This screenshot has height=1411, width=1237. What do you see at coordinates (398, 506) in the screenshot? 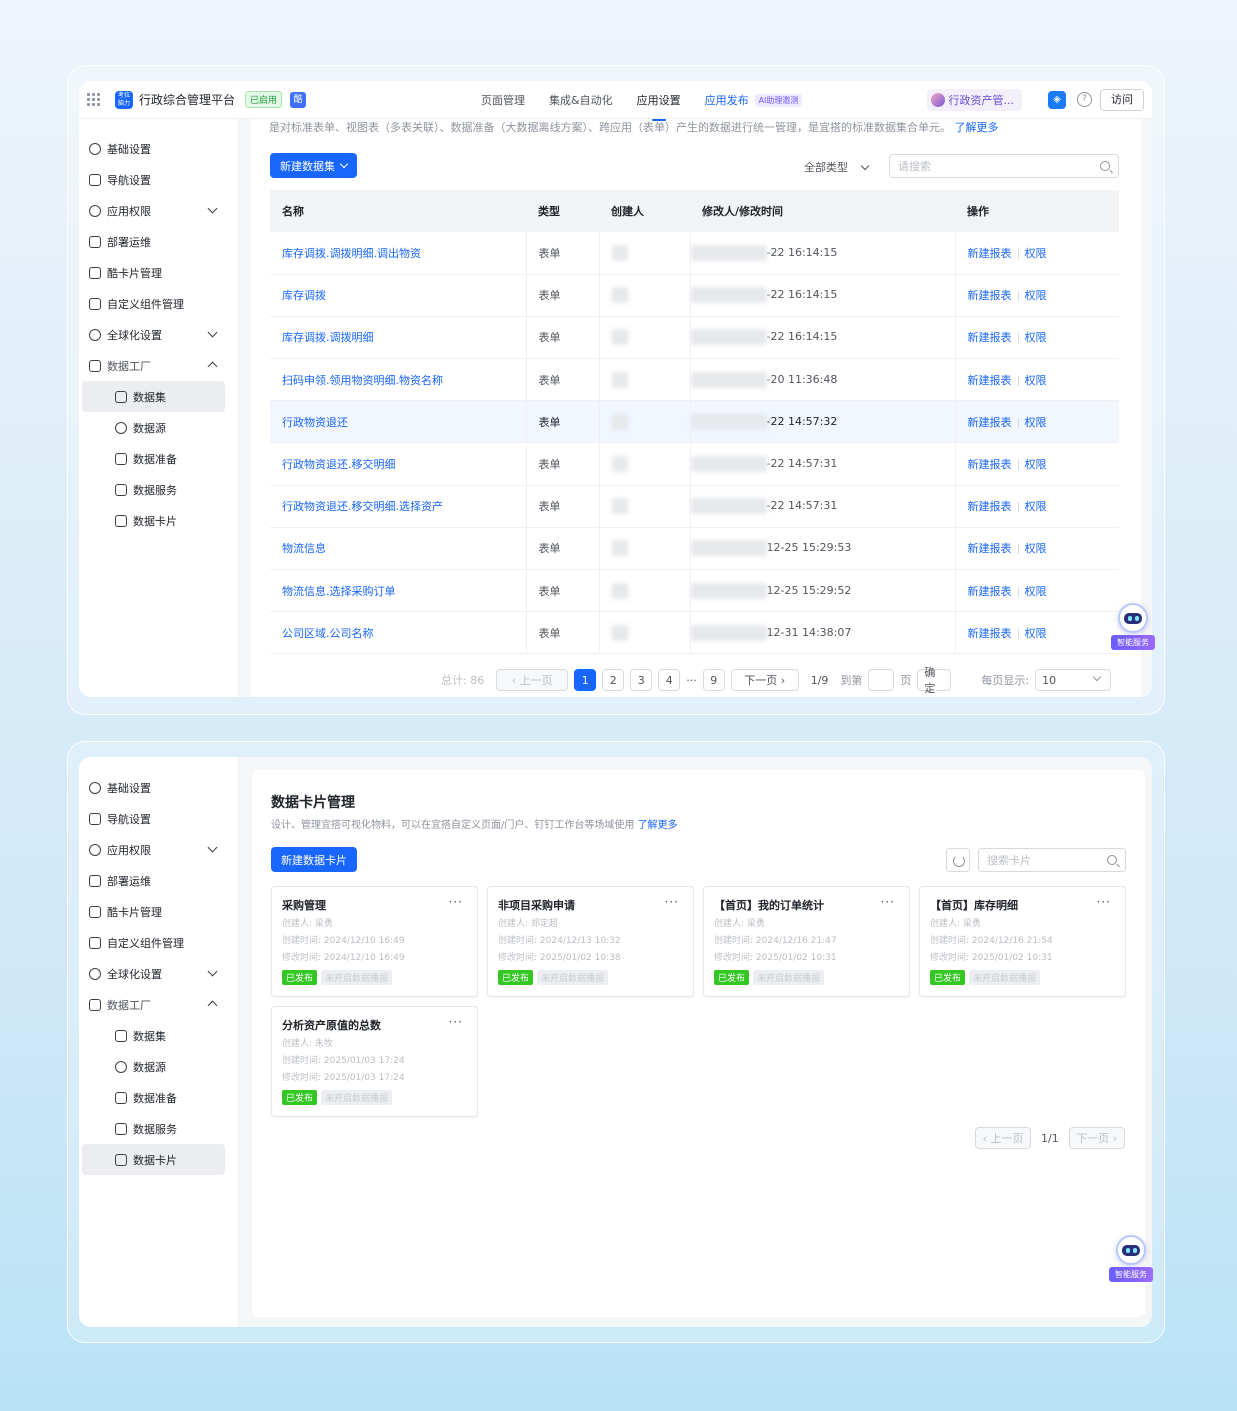
I see `dataset-name-link: 行政物资退还.移交明细.选择资产` at bounding box center [398, 506].